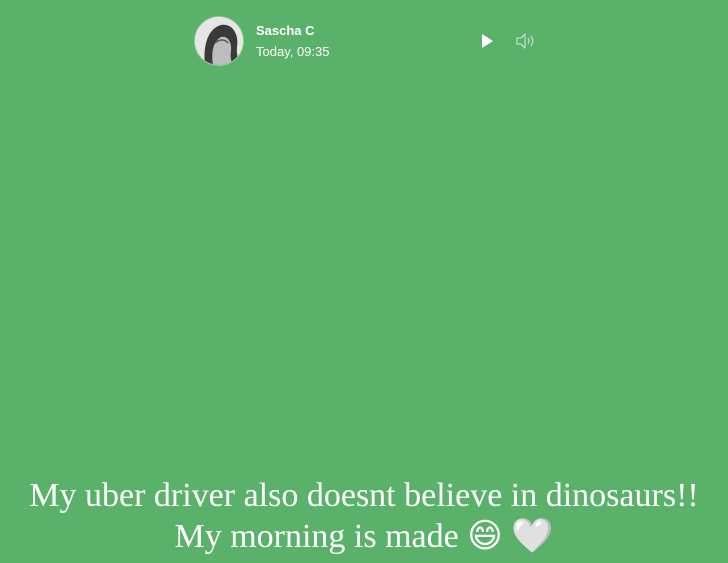  I want to click on caption-line-2: My morning is made 😄 🤍, so click(364, 536).